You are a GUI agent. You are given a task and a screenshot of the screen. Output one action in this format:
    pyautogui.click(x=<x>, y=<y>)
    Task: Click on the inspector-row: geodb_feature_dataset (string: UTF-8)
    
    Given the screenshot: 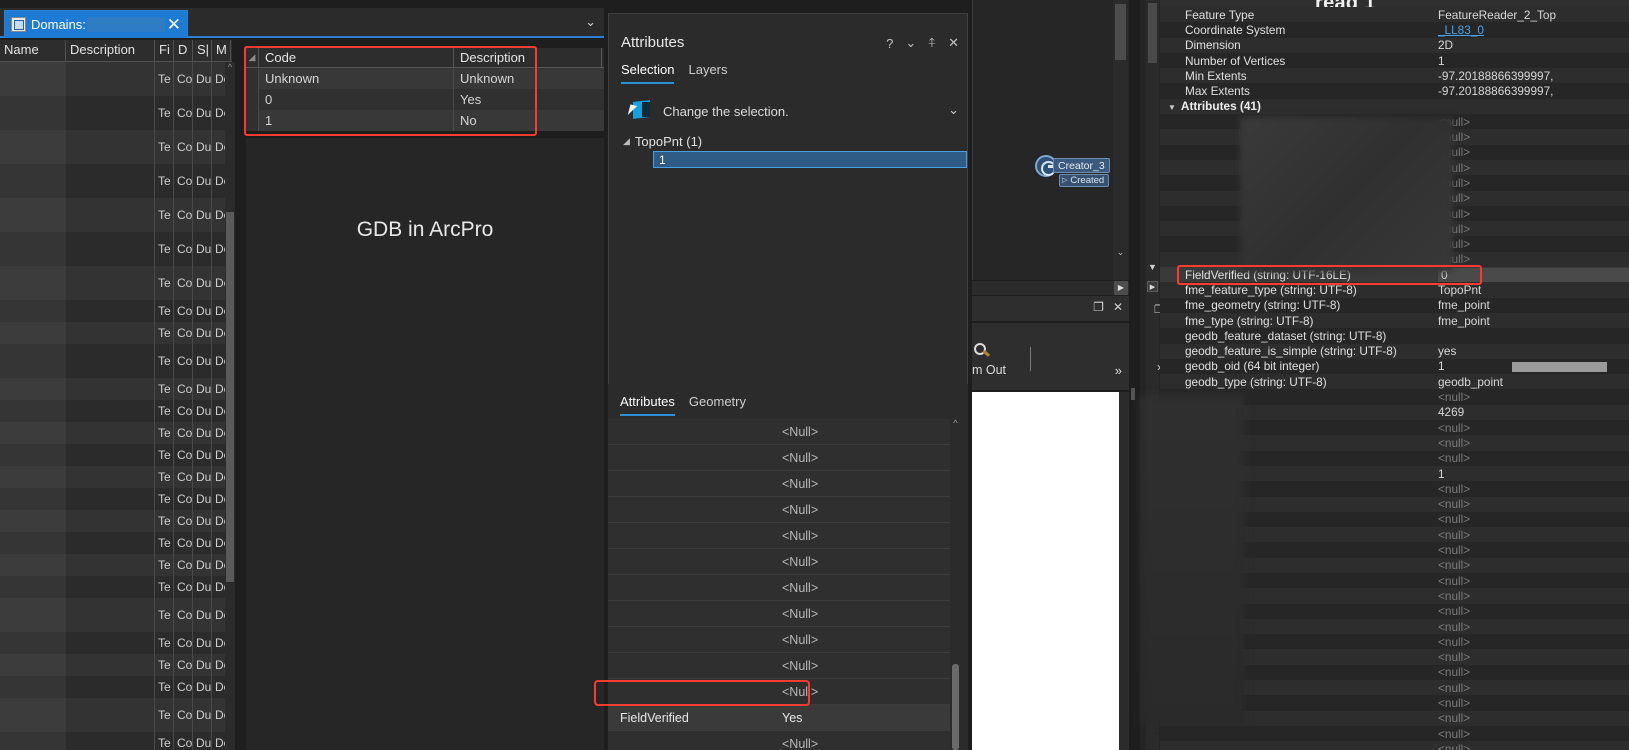 What is the action you would take?
    pyautogui.click(x=1394, y=336)
    